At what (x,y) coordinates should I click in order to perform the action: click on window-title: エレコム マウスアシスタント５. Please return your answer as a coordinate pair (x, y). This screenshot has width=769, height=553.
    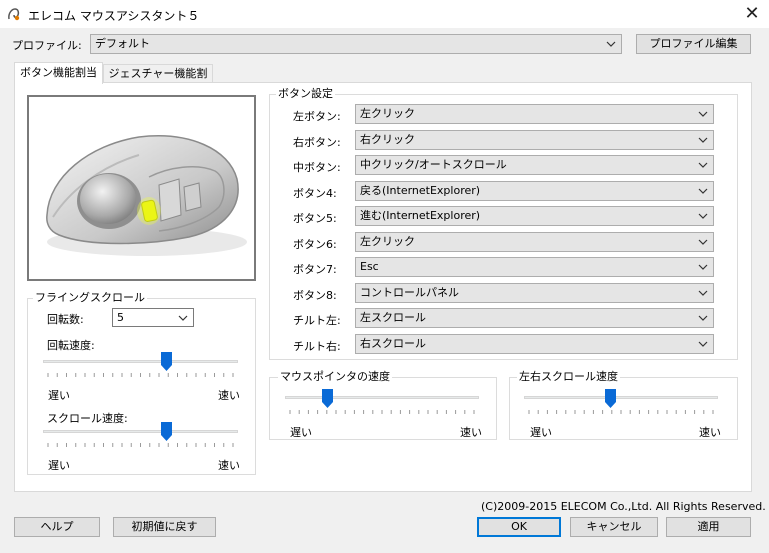
    Looking at the image, I should click on (114, 16).